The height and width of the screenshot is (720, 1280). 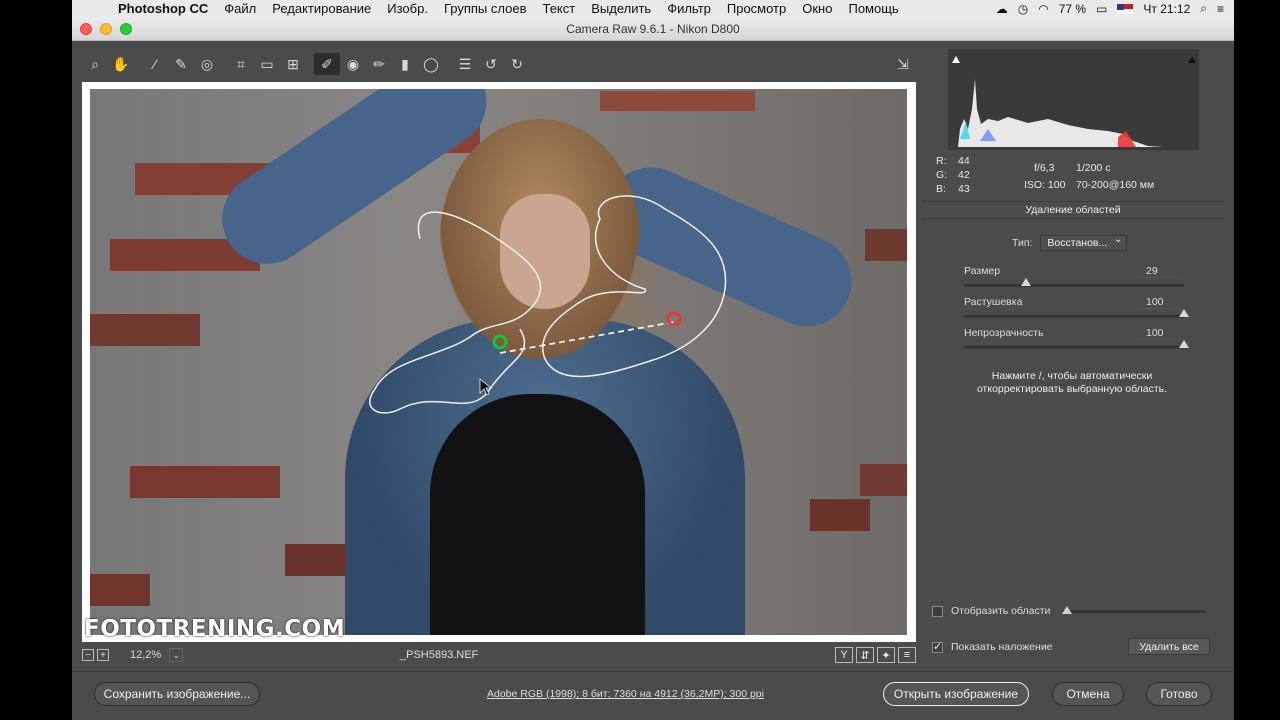 I want to click on spot-removal-overlay, so click(x=548, y=304).